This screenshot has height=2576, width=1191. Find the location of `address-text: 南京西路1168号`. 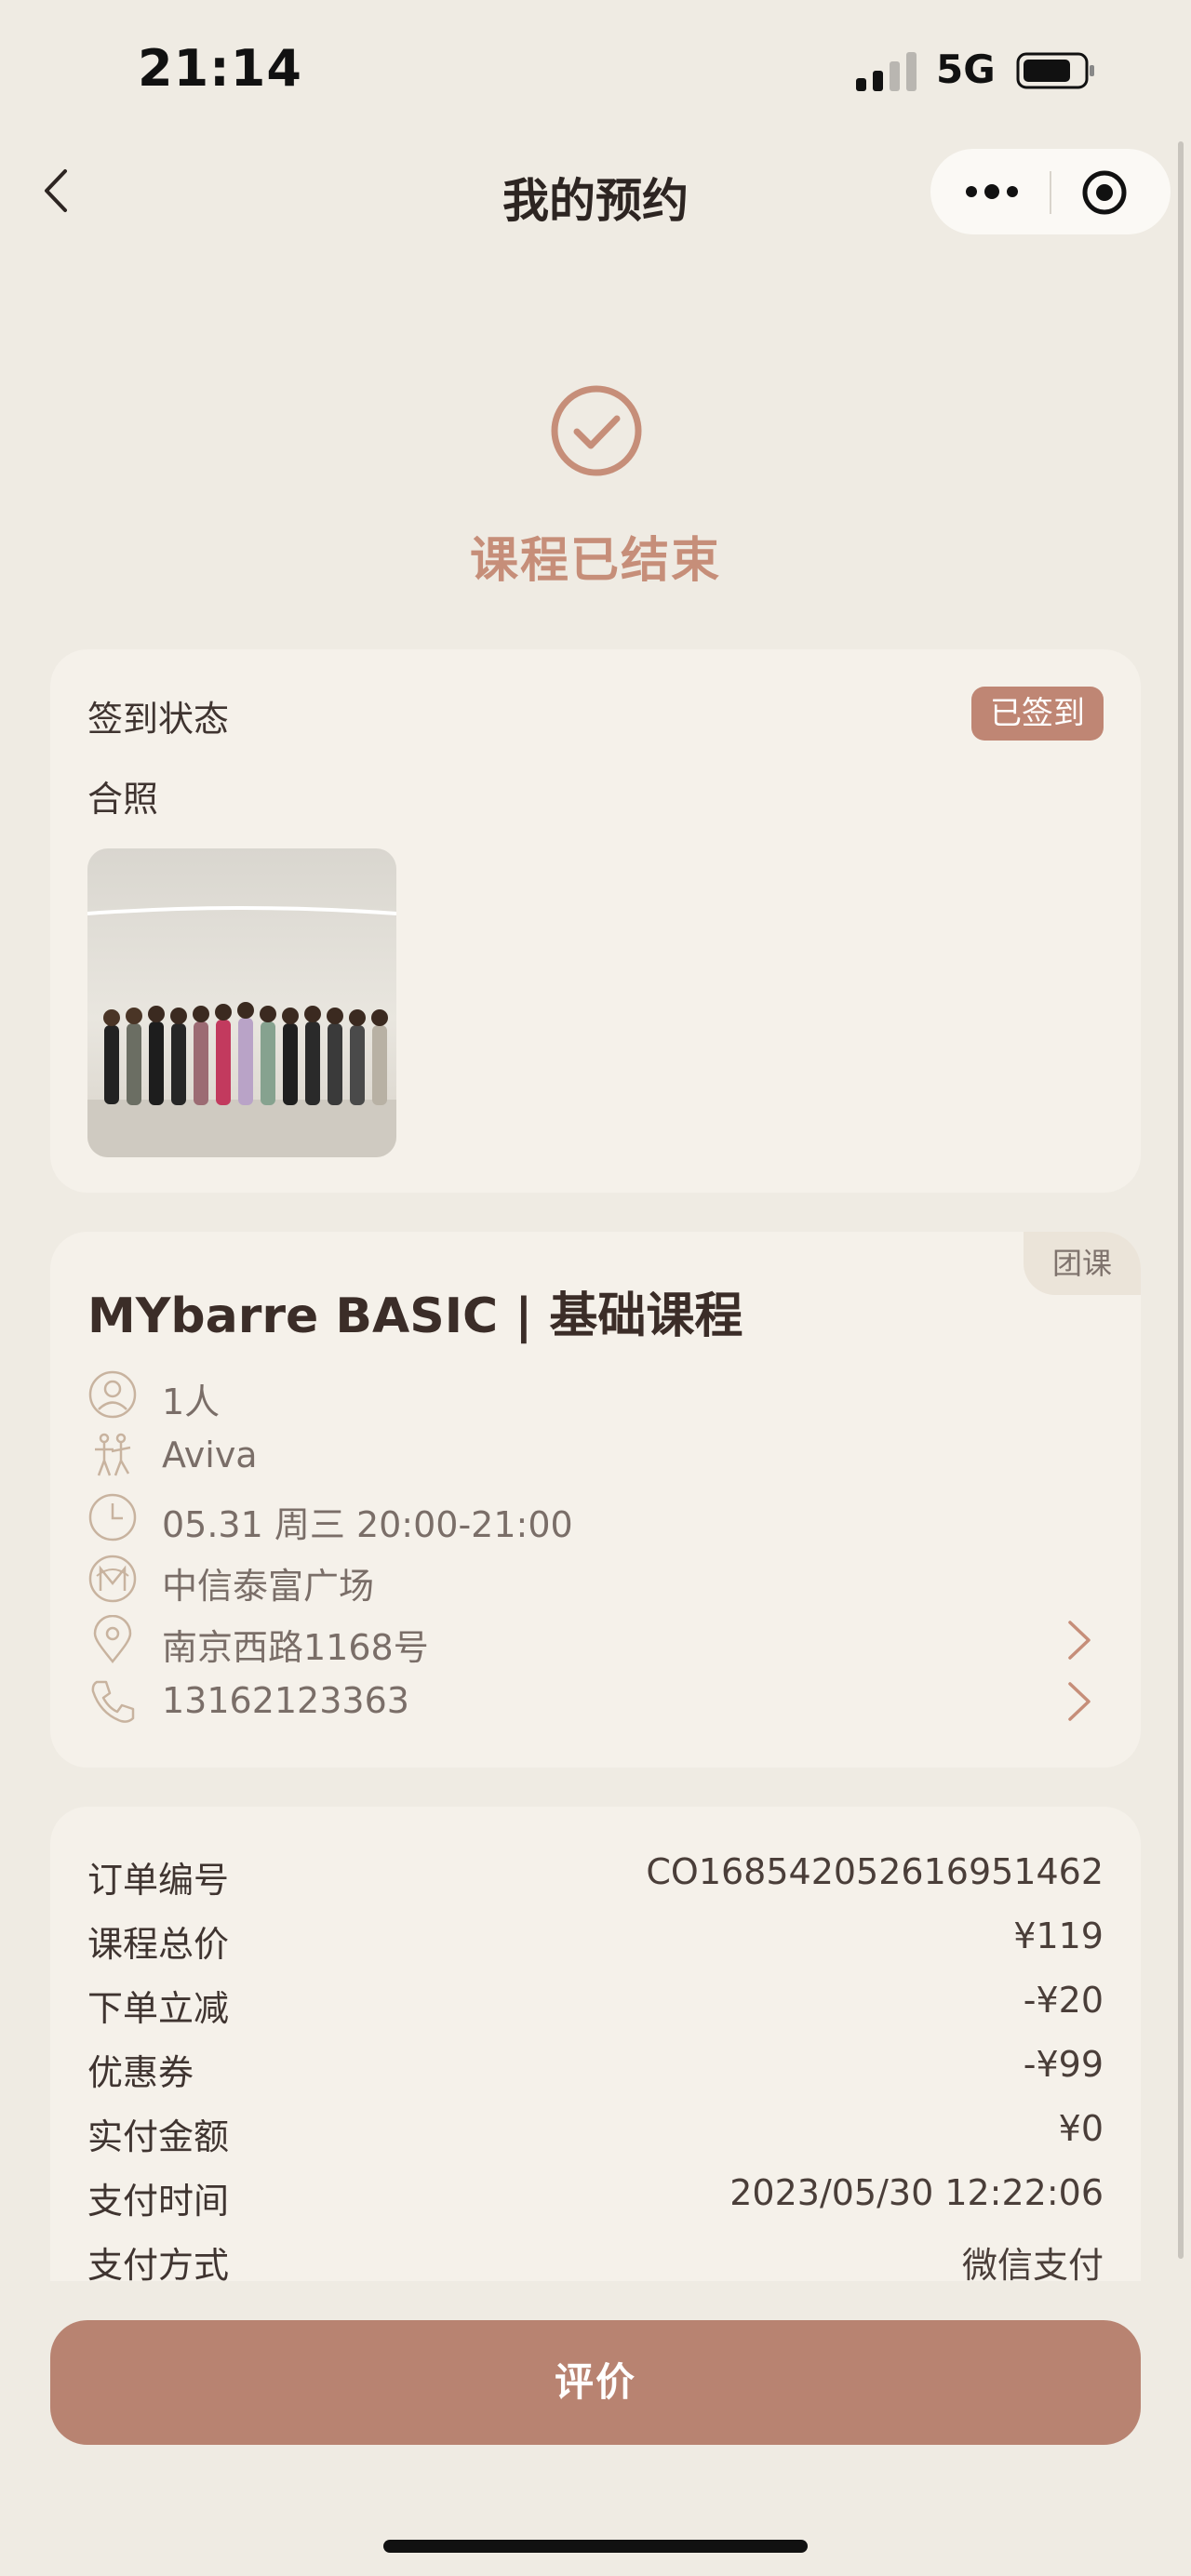

address-text: 南京西路1168号 is located at coordinates (295, 1647).